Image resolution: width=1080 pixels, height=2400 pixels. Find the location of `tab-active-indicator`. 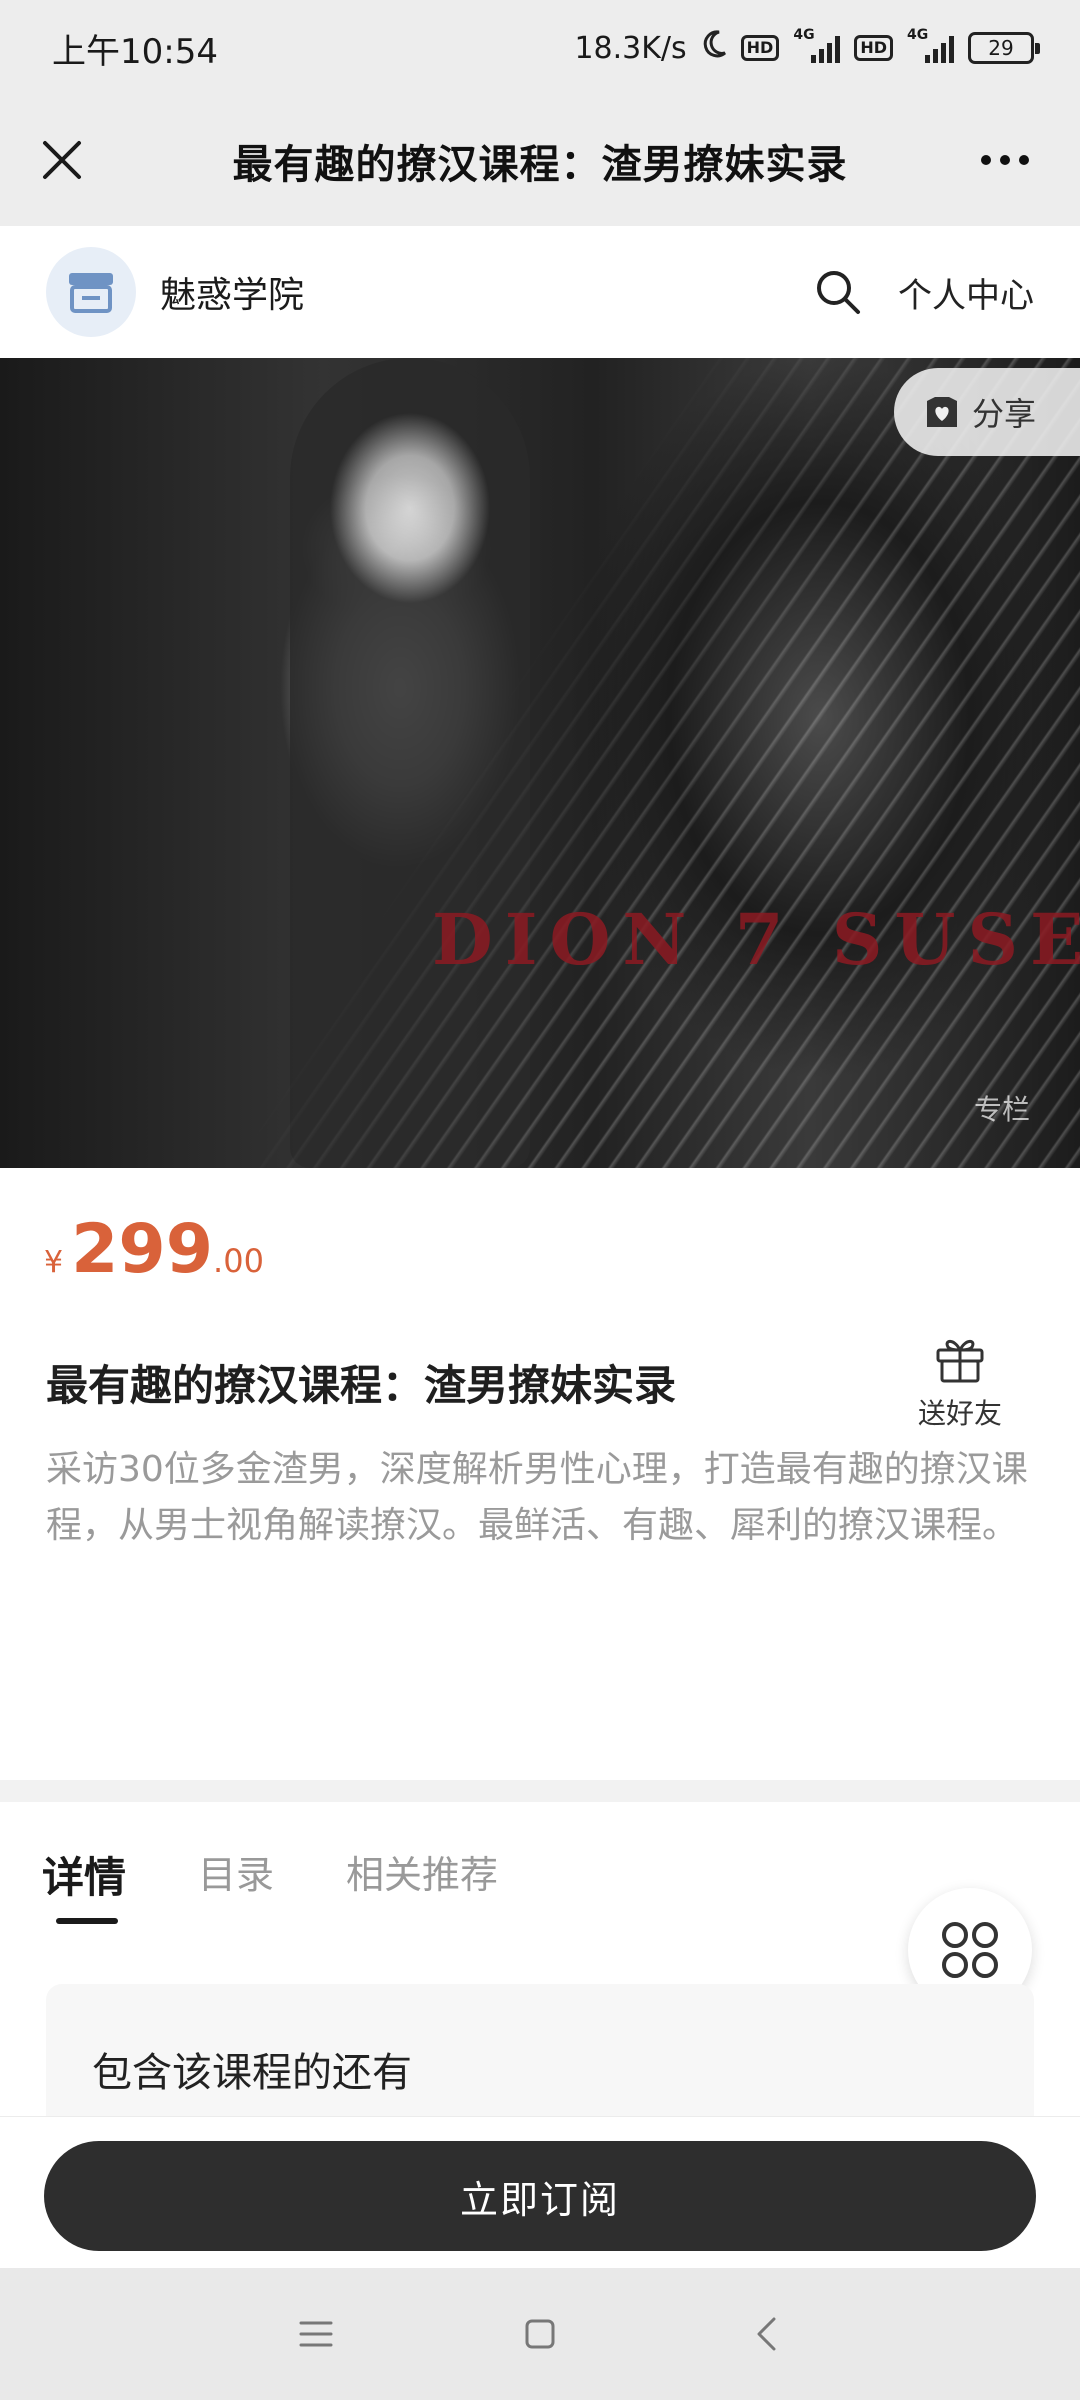

tab-active-indicator is located at coordinates (87, 1921).